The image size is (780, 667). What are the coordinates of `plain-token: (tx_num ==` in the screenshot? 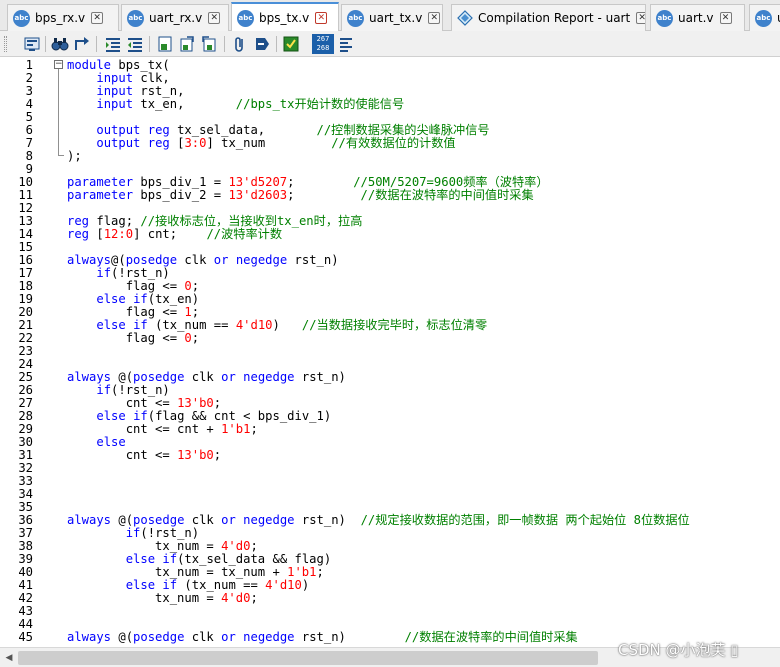 It's located at (221, 585).